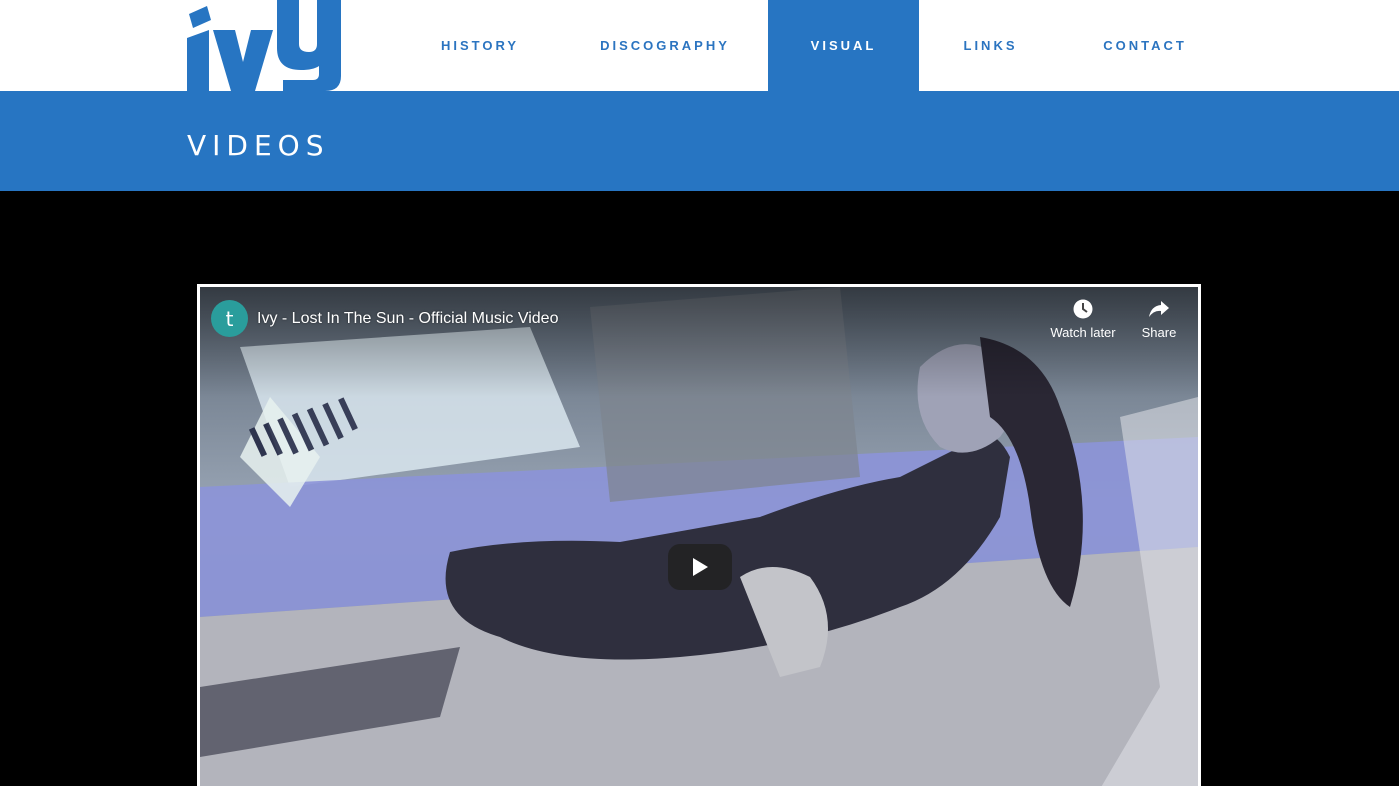  I want to click on play-icon, so click(700, 567).